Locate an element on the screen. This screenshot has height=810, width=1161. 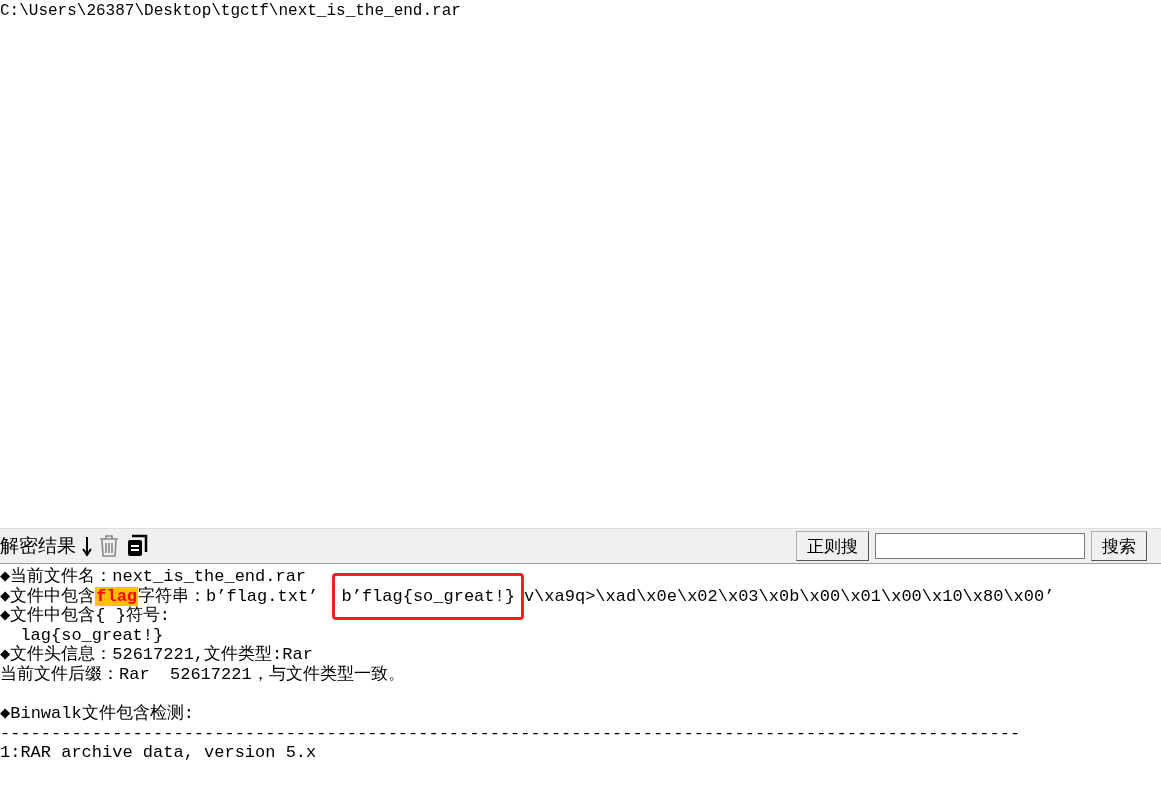
output-line: ---------------------------------------------------------------------------------------------------- is located at coordinates (511, 733).